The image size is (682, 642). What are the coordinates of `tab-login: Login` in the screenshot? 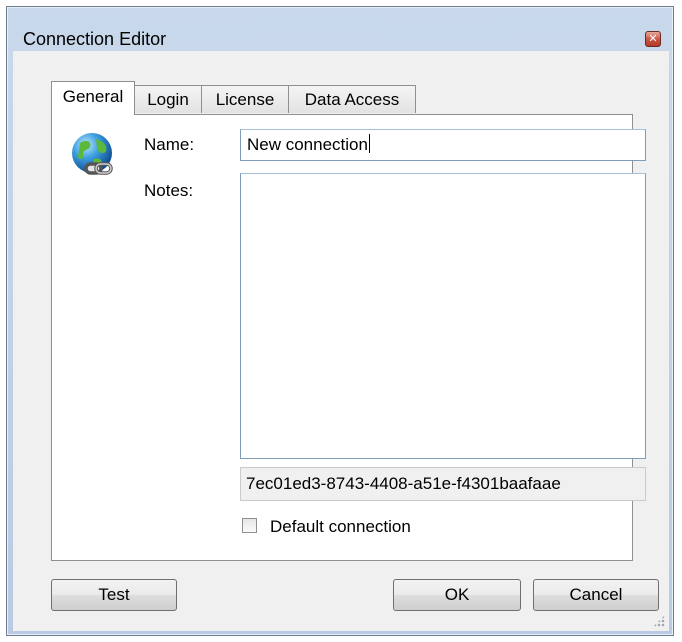 It's located at (168, 99).